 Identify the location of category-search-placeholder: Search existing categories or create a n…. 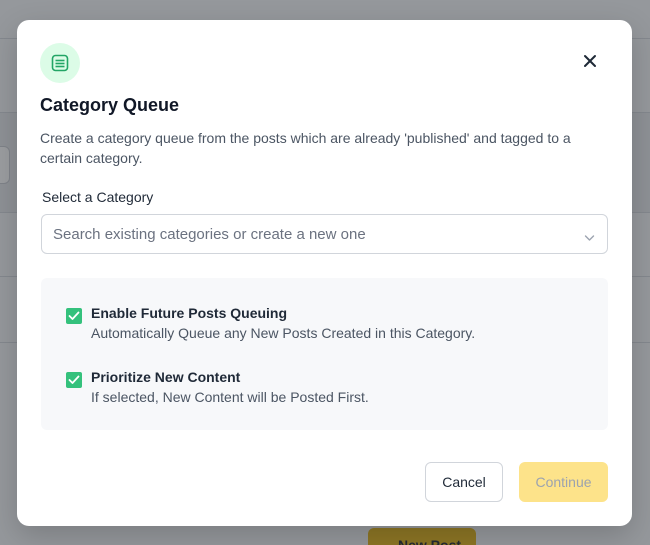
(209, 234).